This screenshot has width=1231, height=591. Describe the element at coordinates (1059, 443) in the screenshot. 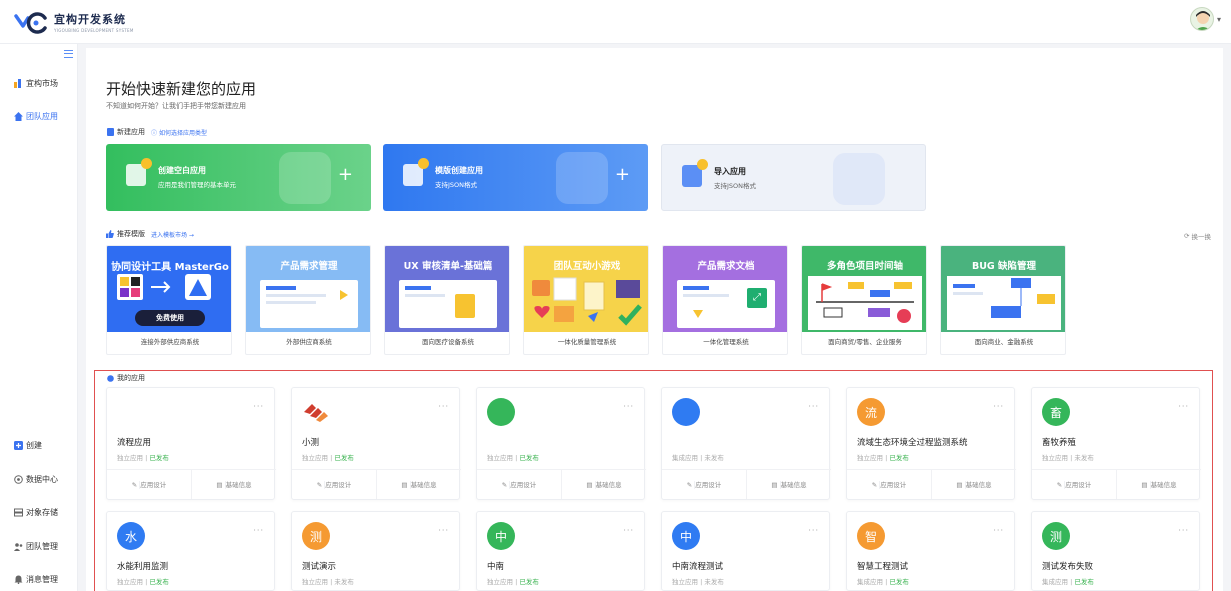

I see `app-name: 畜牧养殖` at that location.